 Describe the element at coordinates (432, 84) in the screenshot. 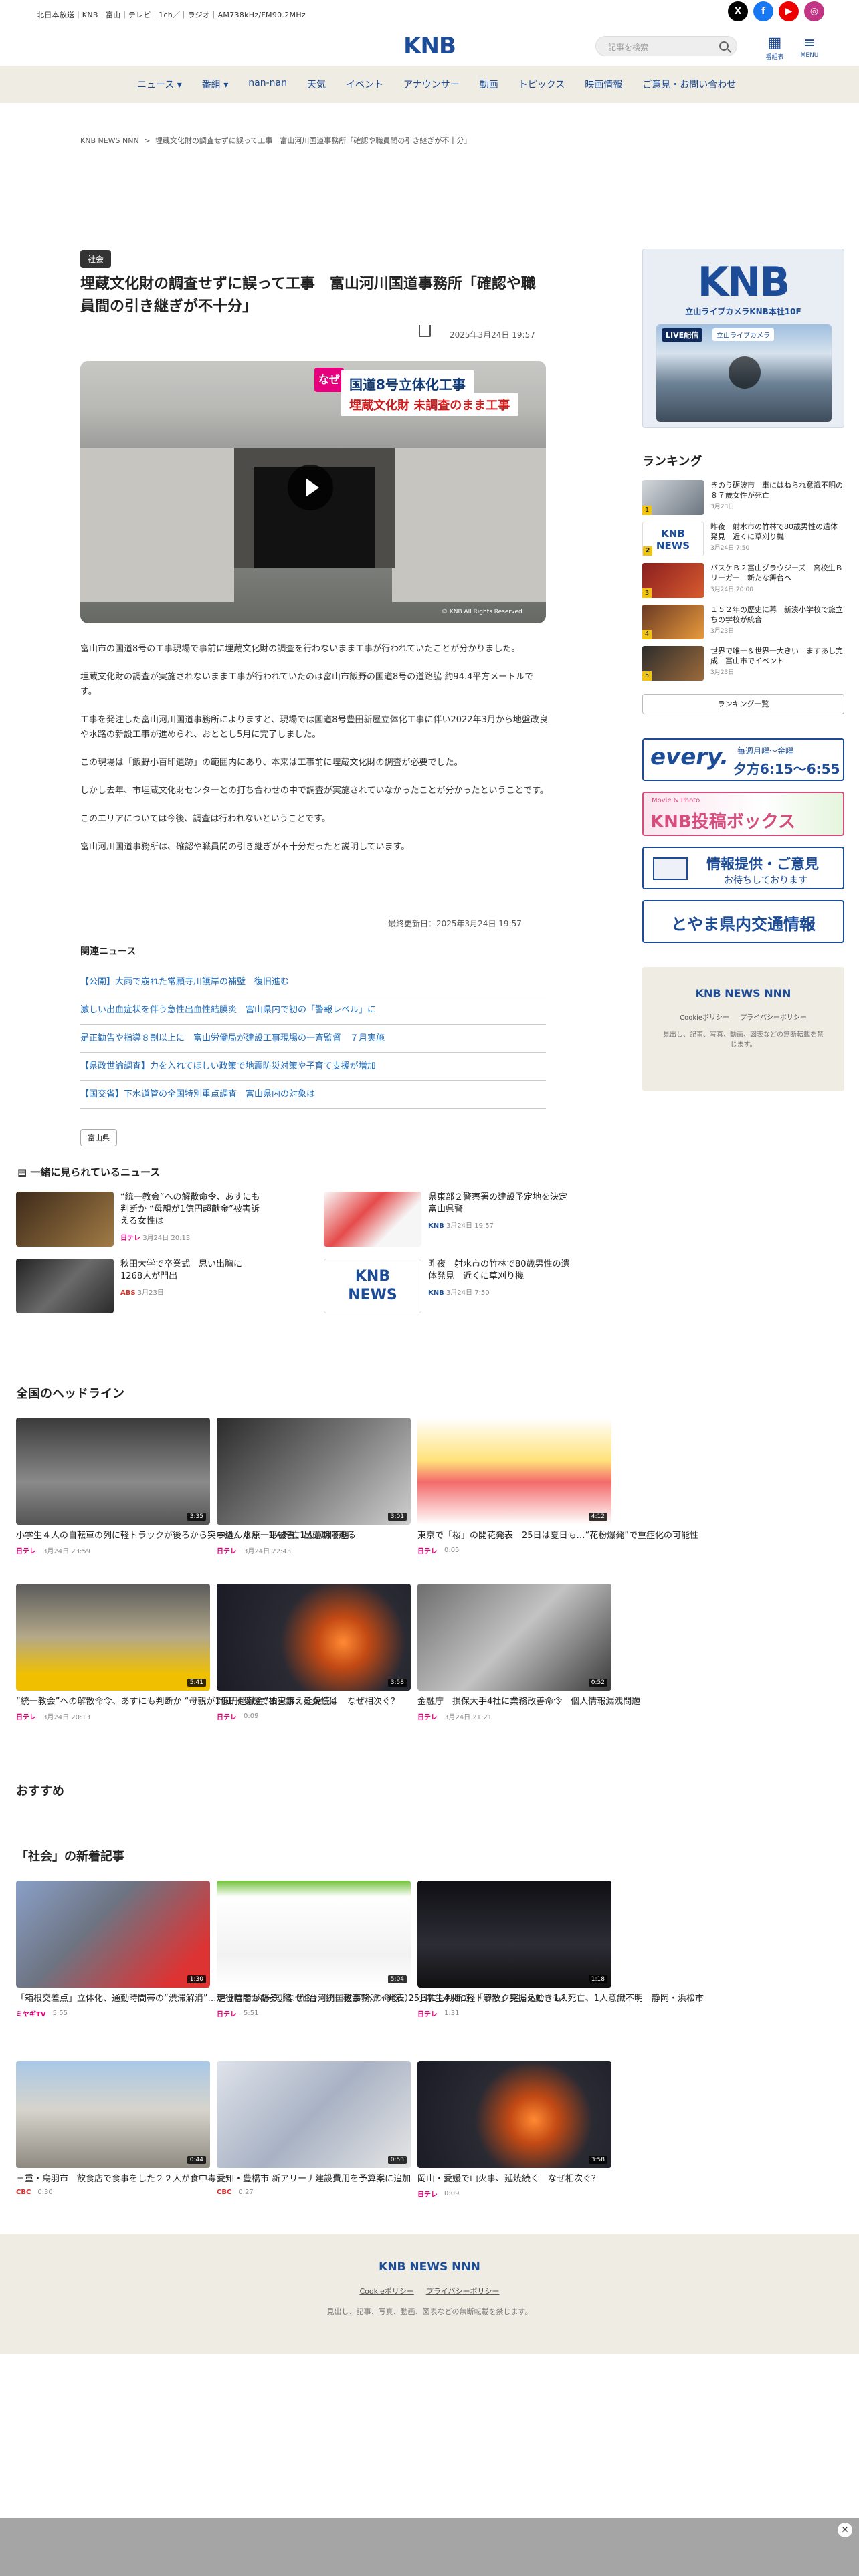

I see `nav-announcer: アナウンサー` at that location.